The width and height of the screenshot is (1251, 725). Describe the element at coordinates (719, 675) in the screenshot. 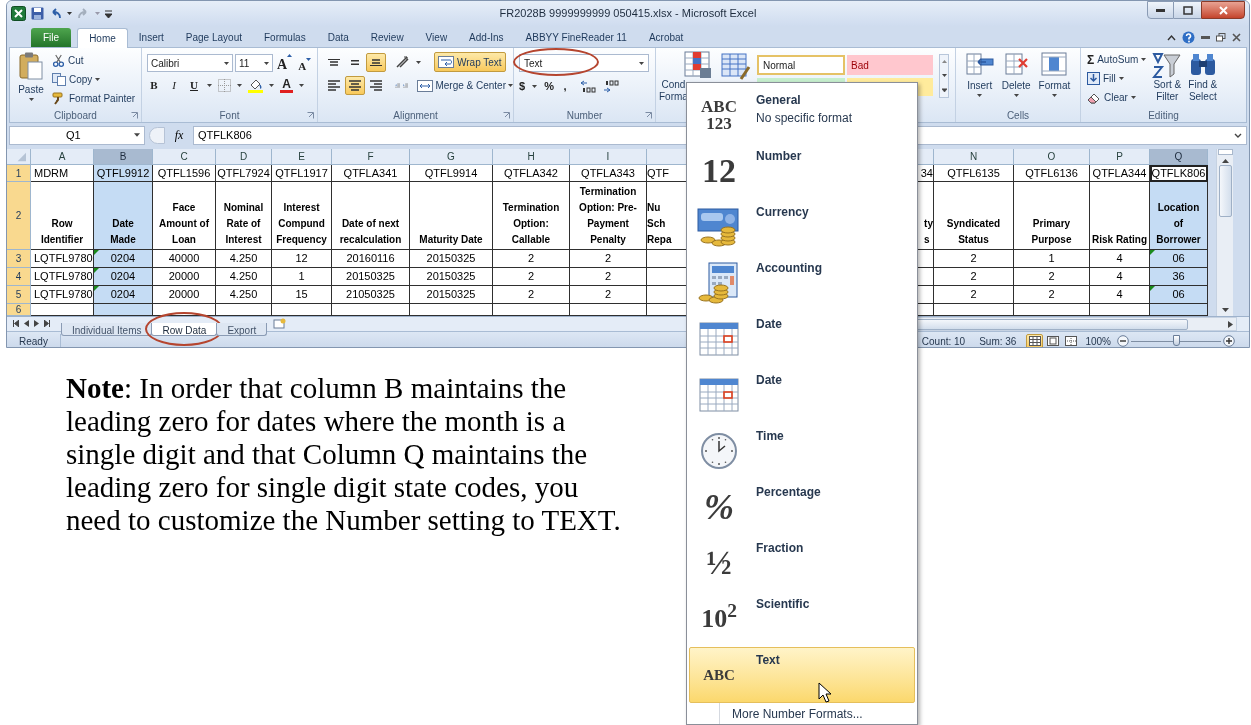

I see `format-glyph: ABC` at that location.